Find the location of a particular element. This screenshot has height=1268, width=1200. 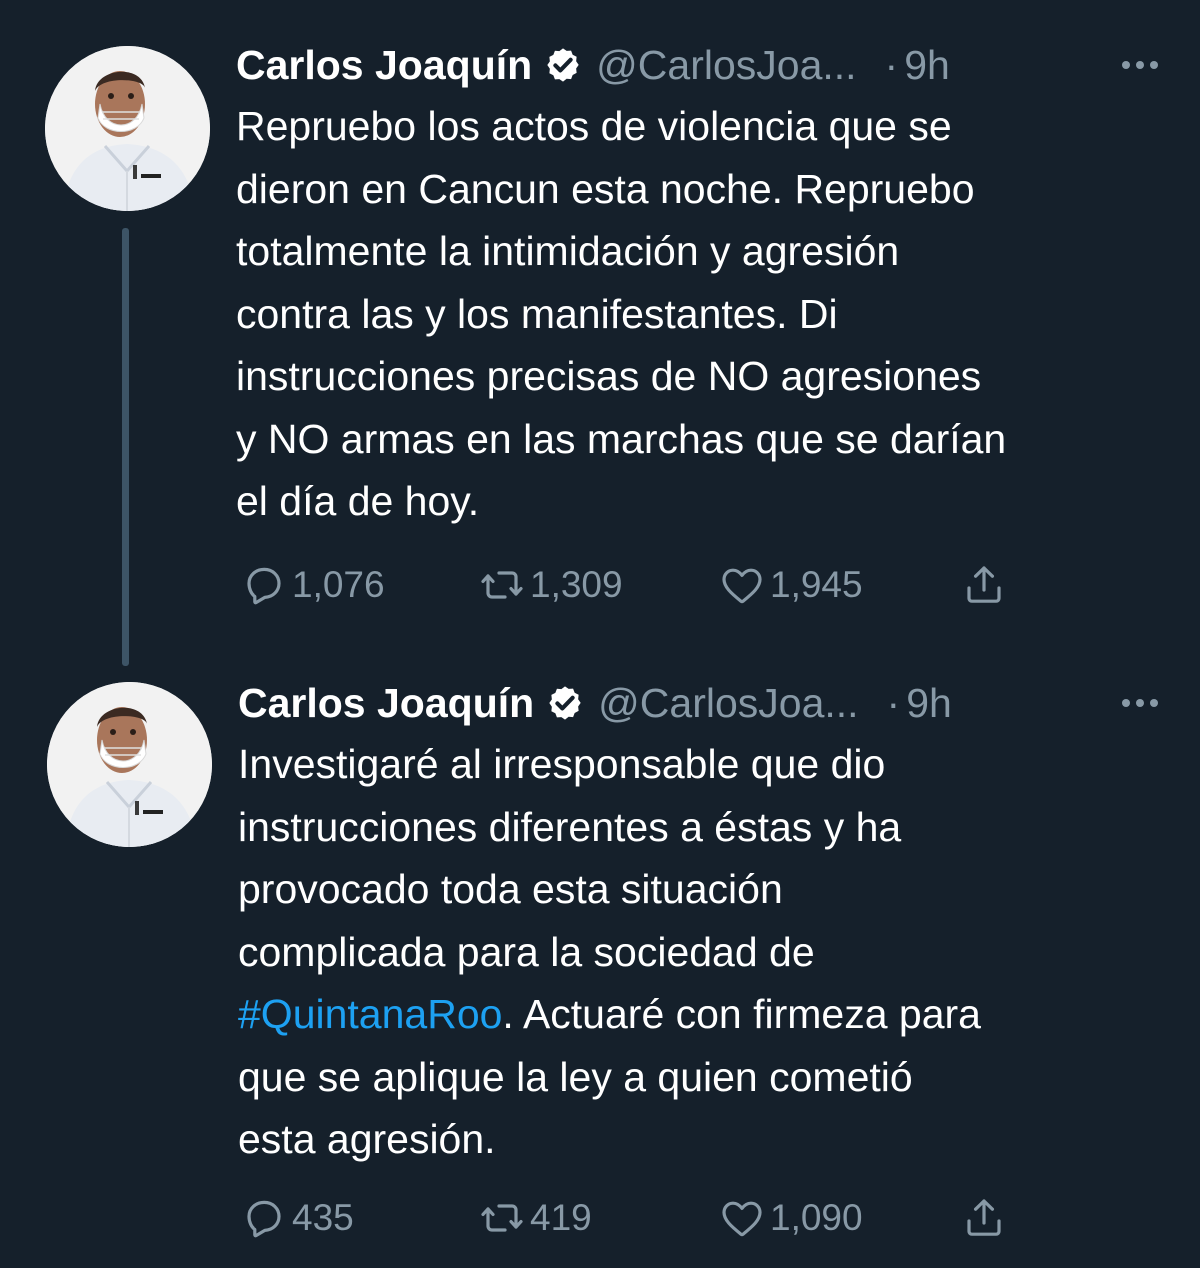

tweet-text-line: contra las y los manifestantes. Di is located at coordinates (537, 313).